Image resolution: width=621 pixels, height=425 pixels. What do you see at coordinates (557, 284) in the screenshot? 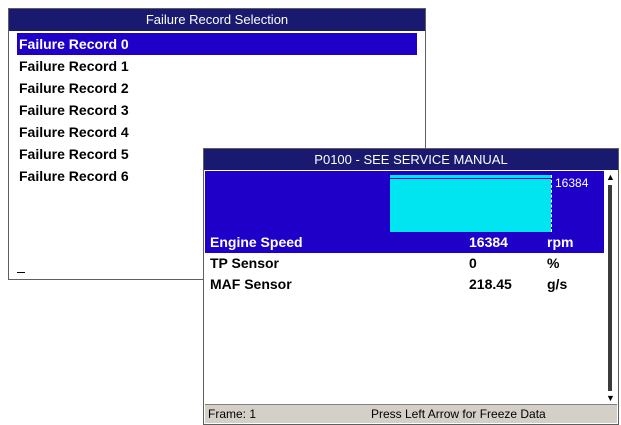
I see `param-unit: g/s` at bounding box center [557, 284].